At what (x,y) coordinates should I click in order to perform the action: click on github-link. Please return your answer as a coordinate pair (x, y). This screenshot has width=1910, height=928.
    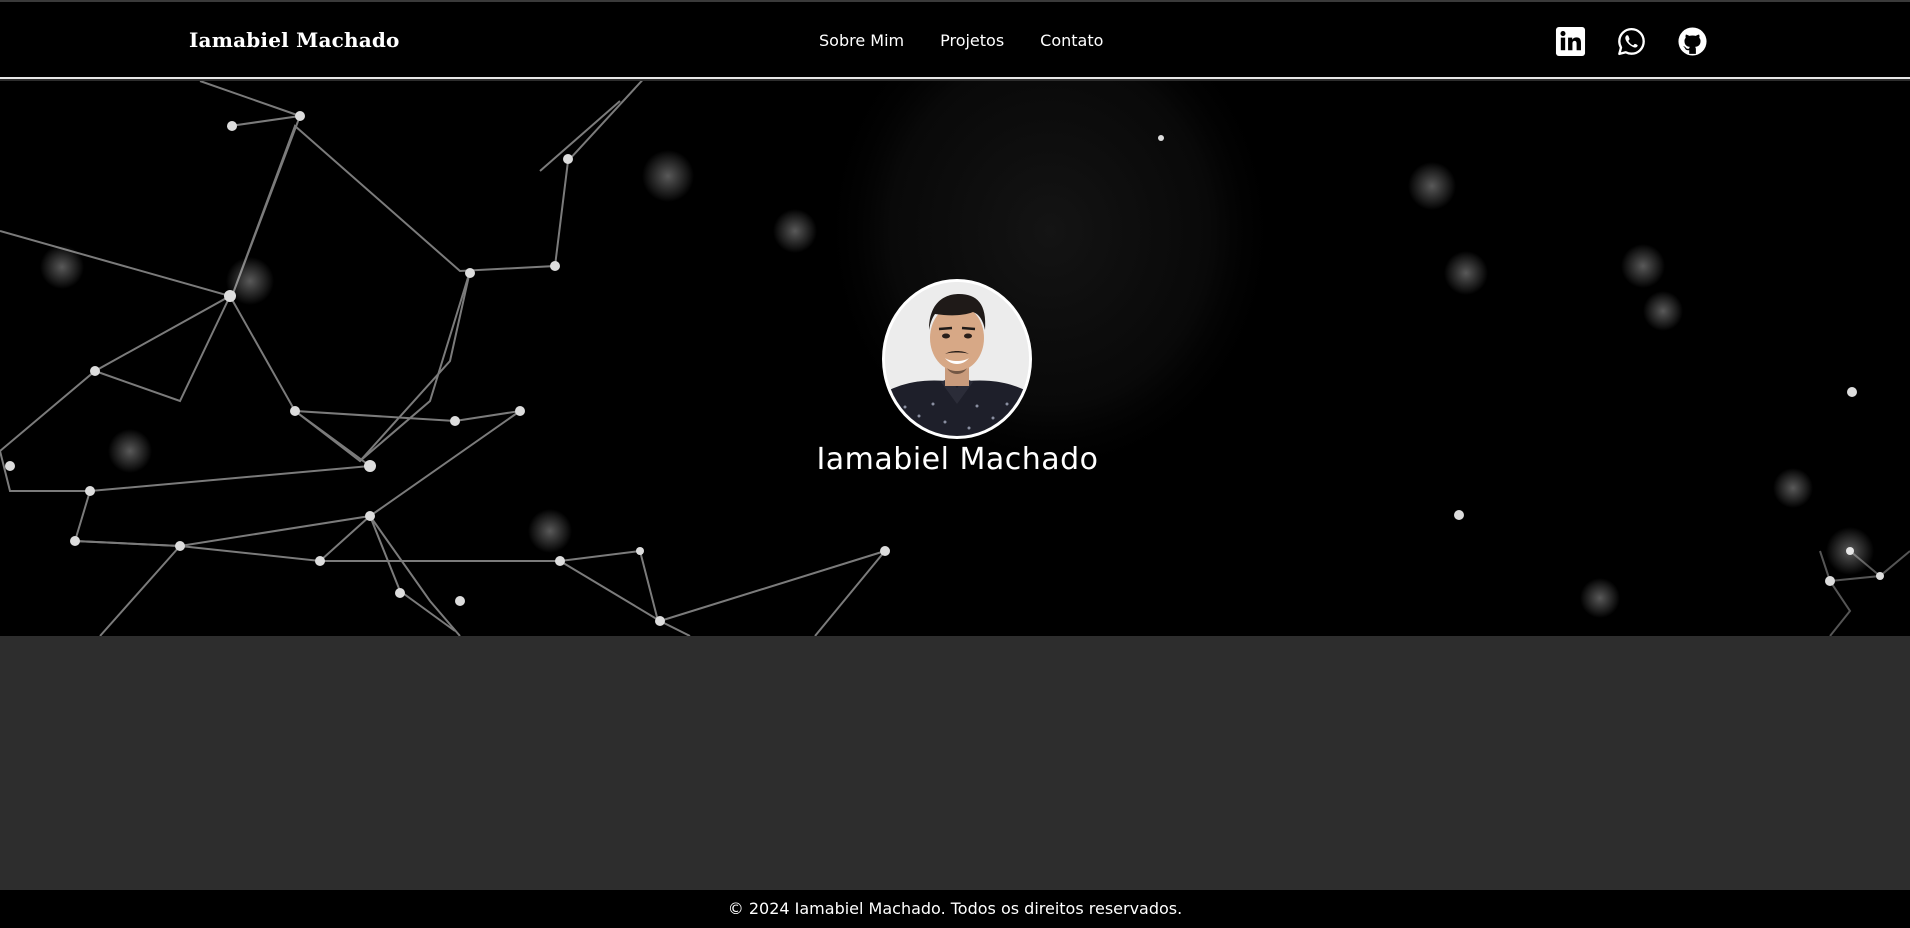
    Looking at the image, I should click on (1692, 41).